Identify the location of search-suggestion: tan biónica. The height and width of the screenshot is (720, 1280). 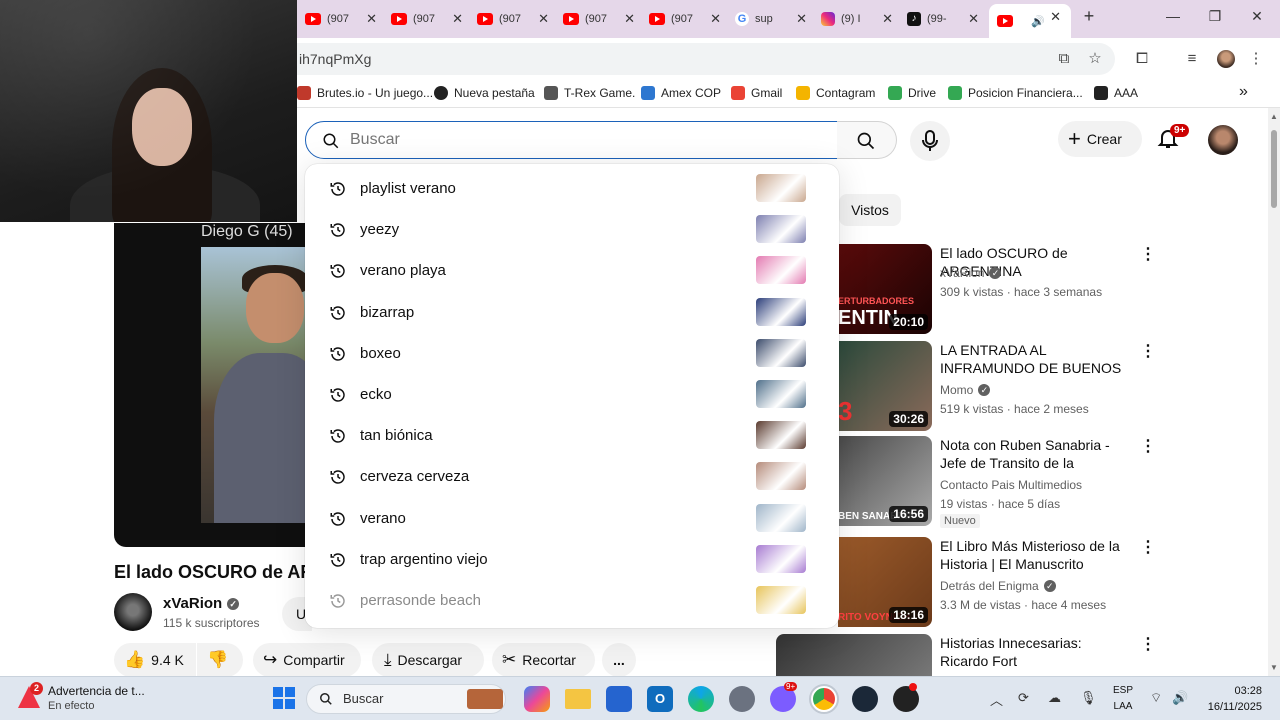
(572, 435).